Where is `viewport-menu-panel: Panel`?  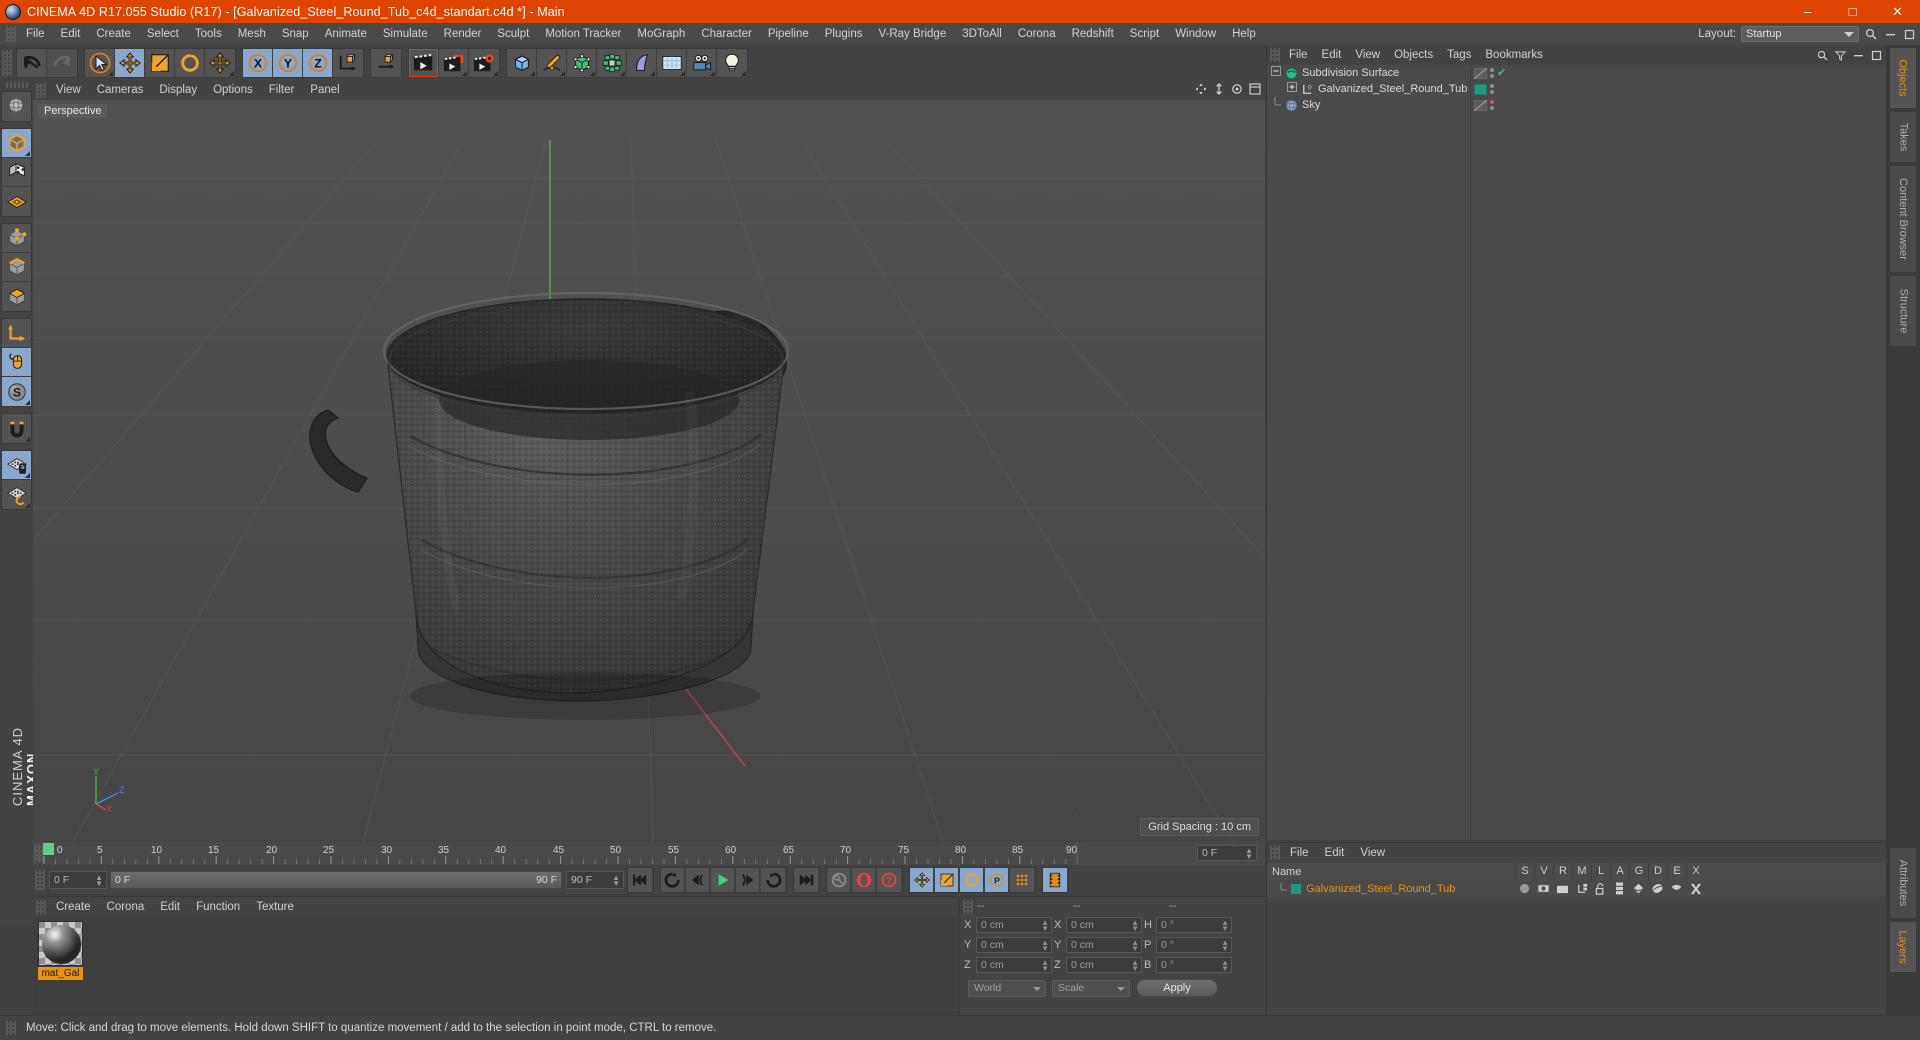
viewport-menu-panel: Panel is located at coordinates (324, 90).